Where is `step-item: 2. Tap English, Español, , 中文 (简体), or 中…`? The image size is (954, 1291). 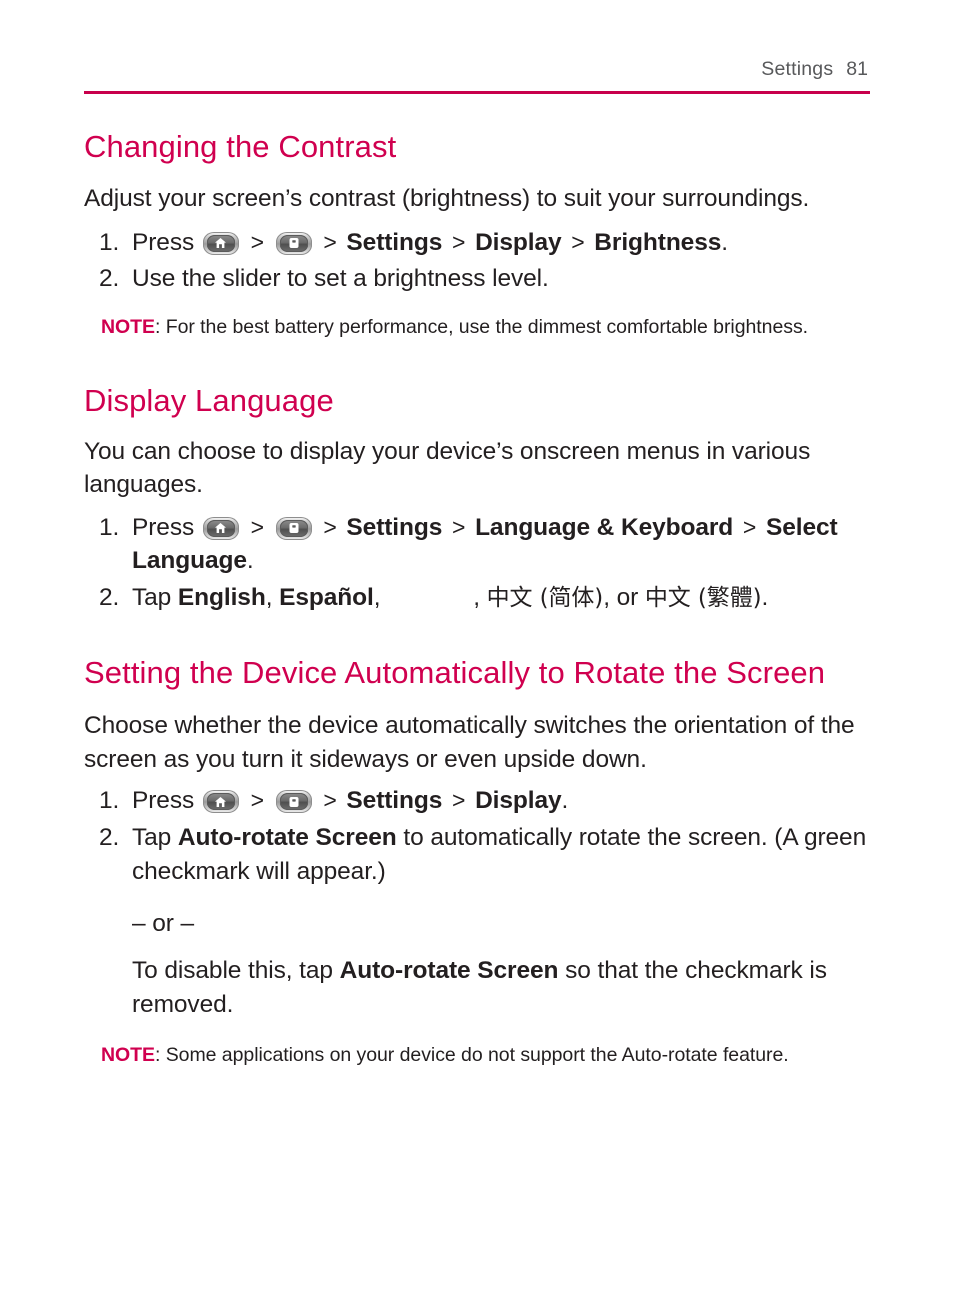 step-item: 2. Tap English, Español, , 中文 (简体), or 中… is located at coordinates (477, 598).